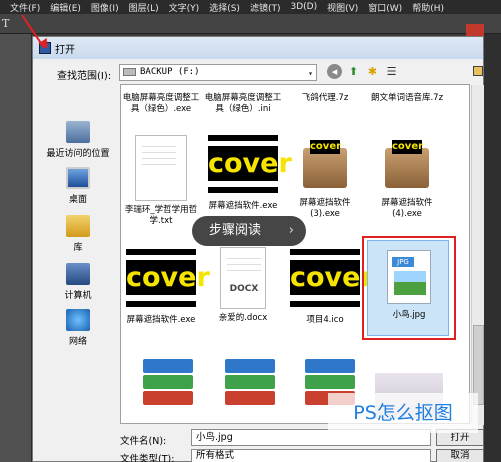 This screenshot has width=501, height=462. Describe the element at coordinates (78, 320) in the screenshot. I see `network-icon` at that location.